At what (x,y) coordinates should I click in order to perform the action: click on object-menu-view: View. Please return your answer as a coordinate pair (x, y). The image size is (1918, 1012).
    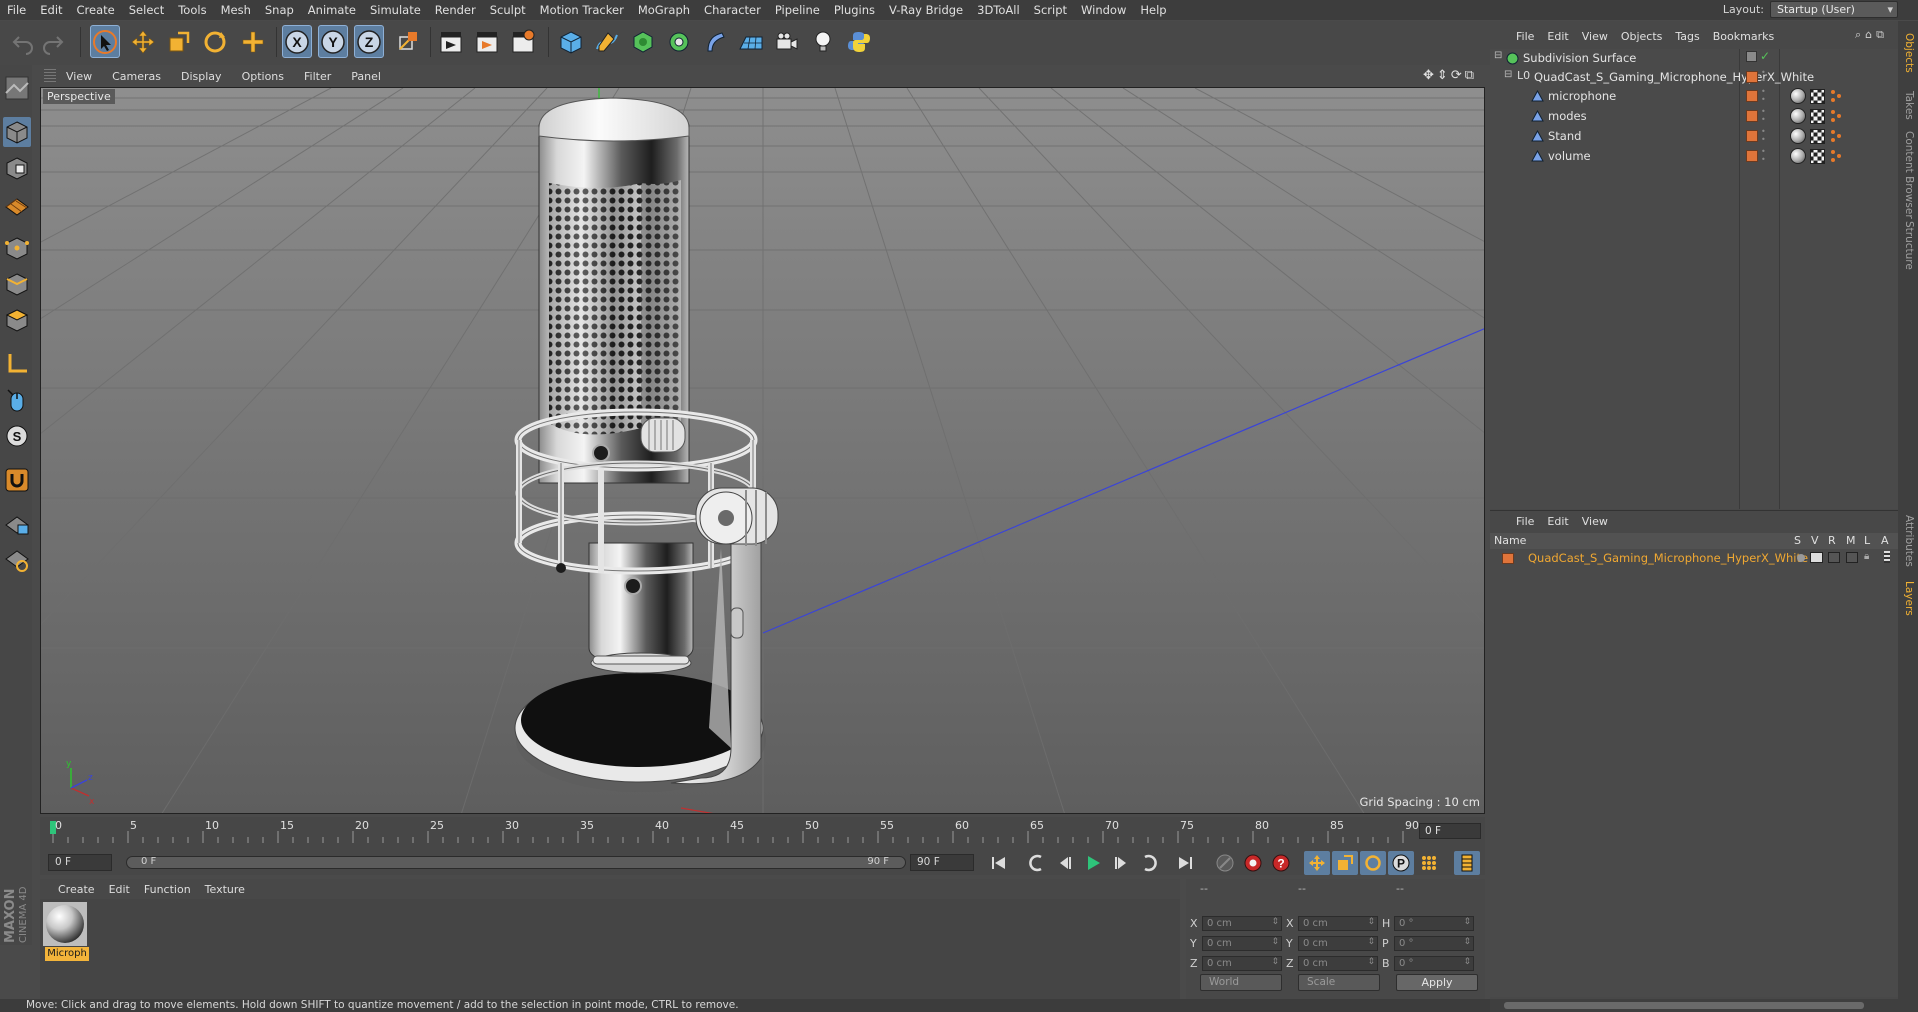
    Looking at the image, I should click on (1597, 36).